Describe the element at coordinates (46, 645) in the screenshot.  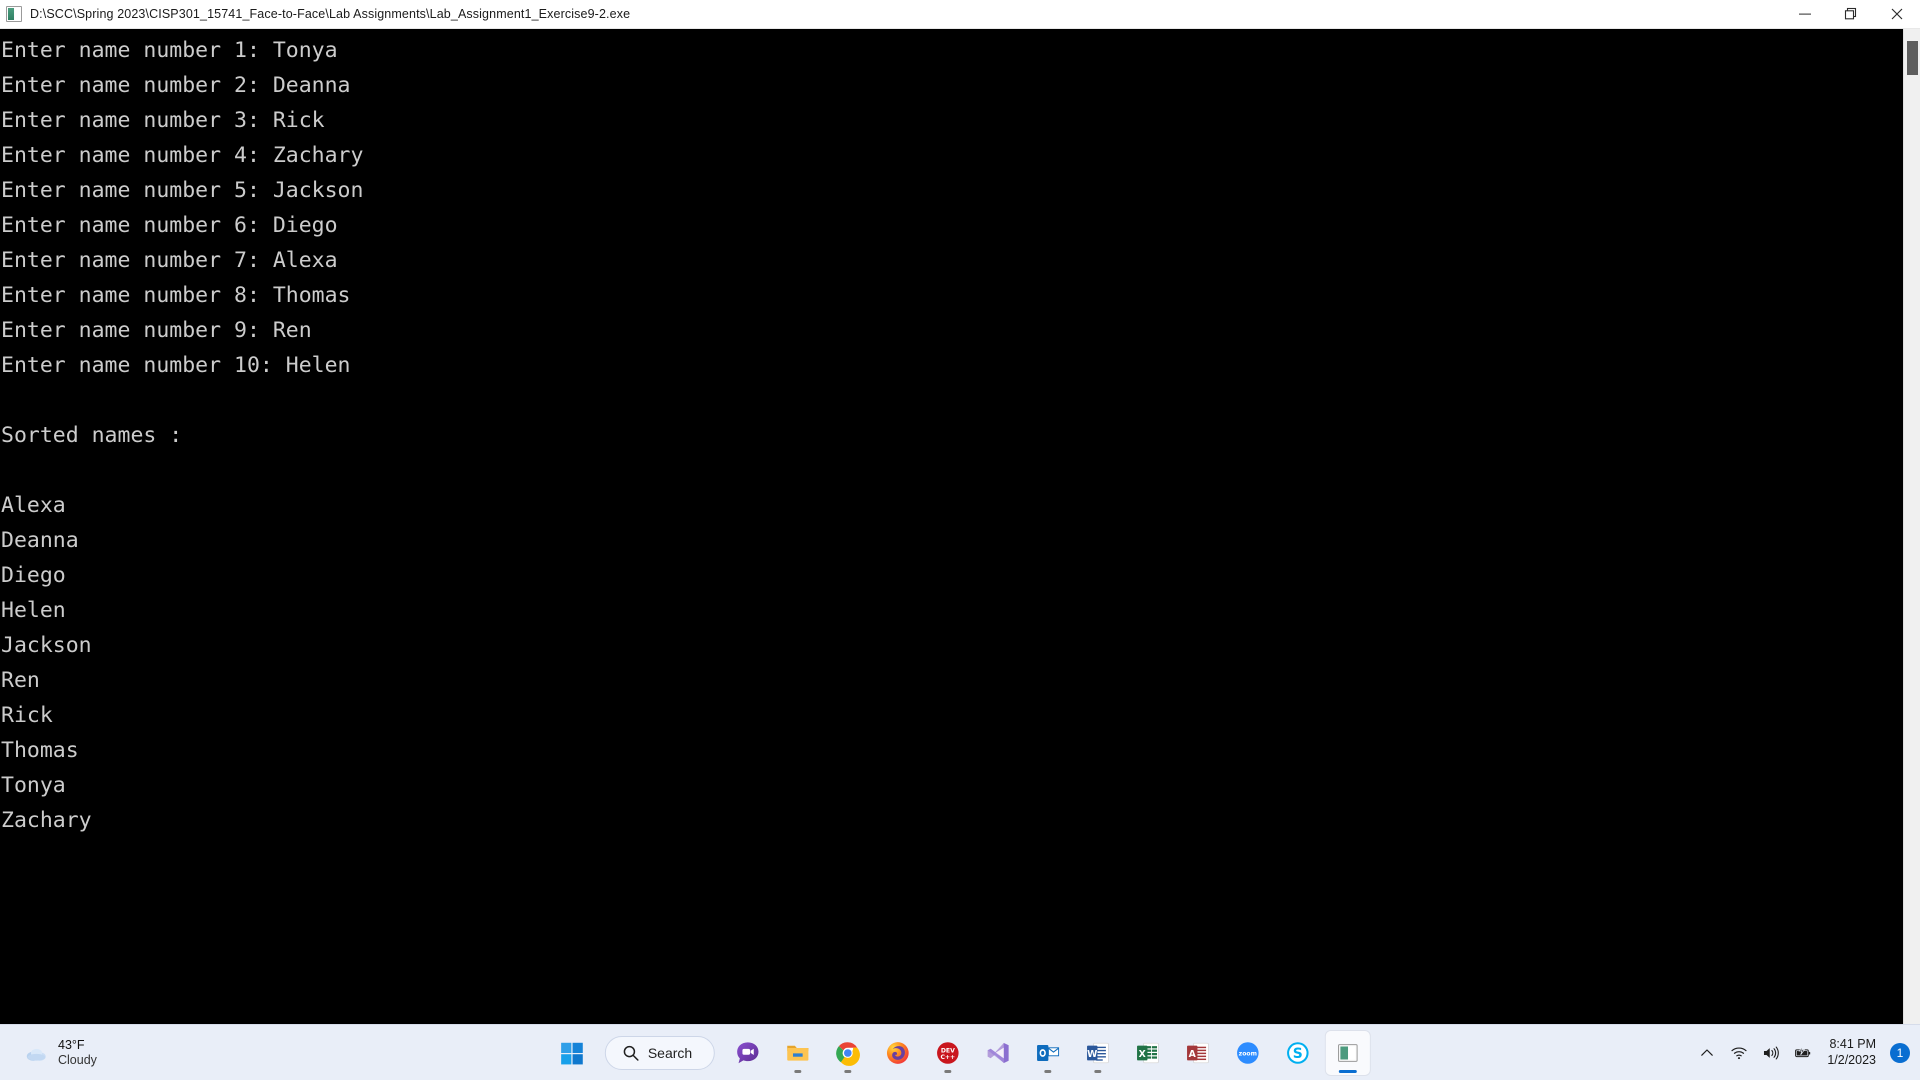
I see `console-line: Jackson` at that location.